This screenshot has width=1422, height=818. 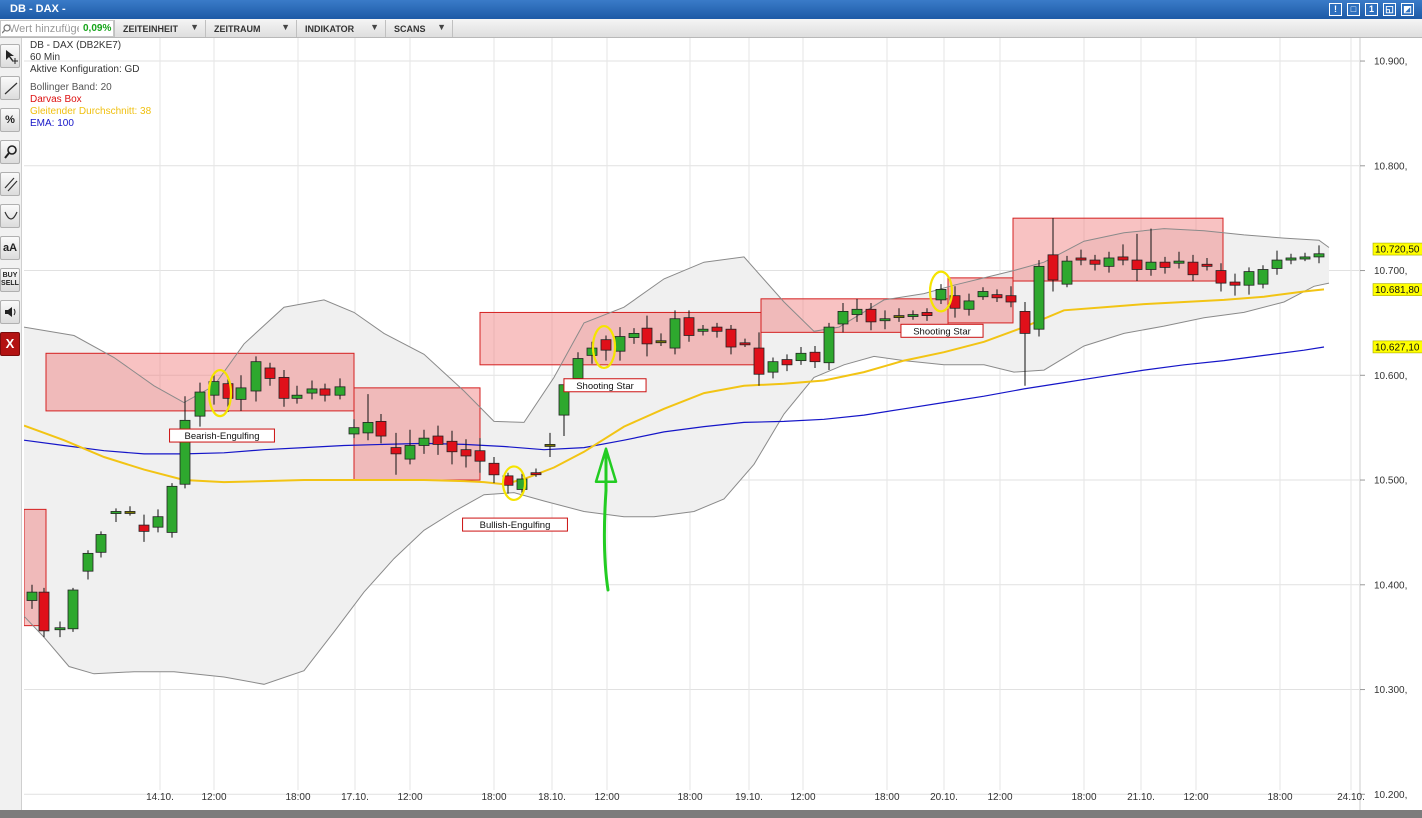 I want to click on zoom-tool-button, so click(x=10, y=152).